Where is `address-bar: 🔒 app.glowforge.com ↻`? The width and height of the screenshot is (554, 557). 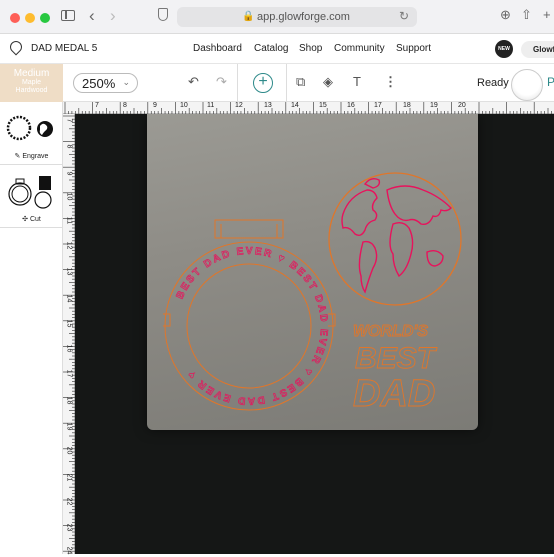
address-bar: 🔒 app.glowforge.com ↻ is located at coordinates (297, 17).